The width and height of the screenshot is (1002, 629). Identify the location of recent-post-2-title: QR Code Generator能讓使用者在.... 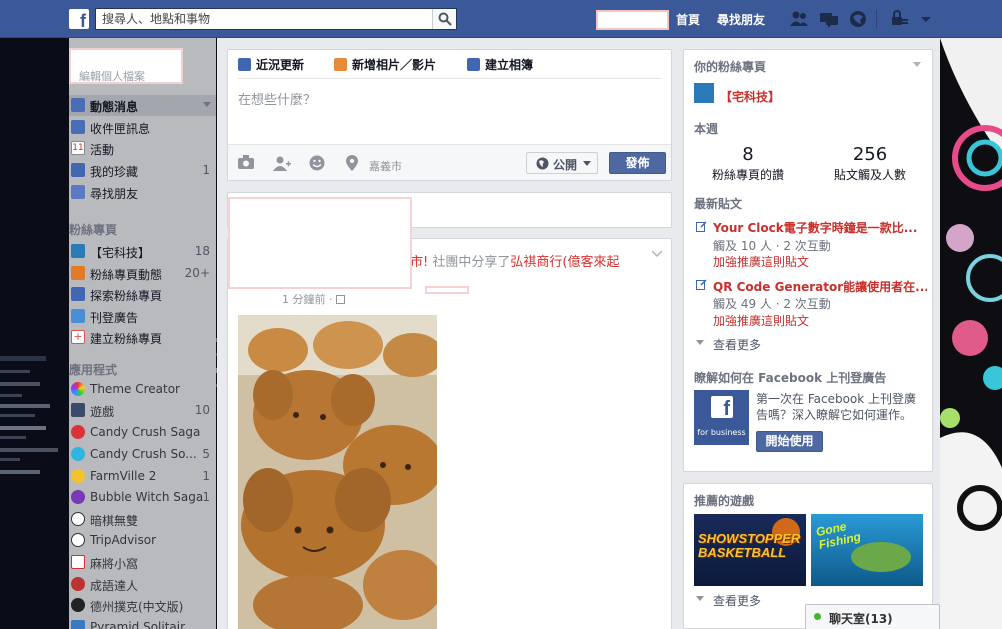
(820, 286).